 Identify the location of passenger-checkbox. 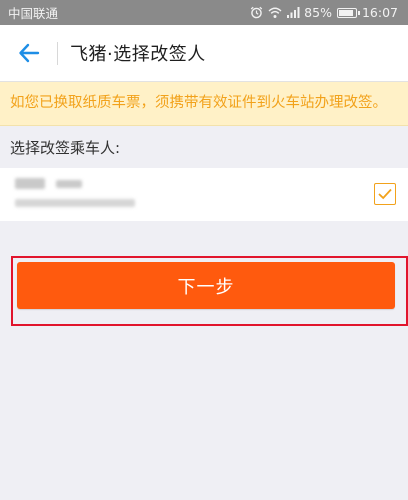
(385, 194).